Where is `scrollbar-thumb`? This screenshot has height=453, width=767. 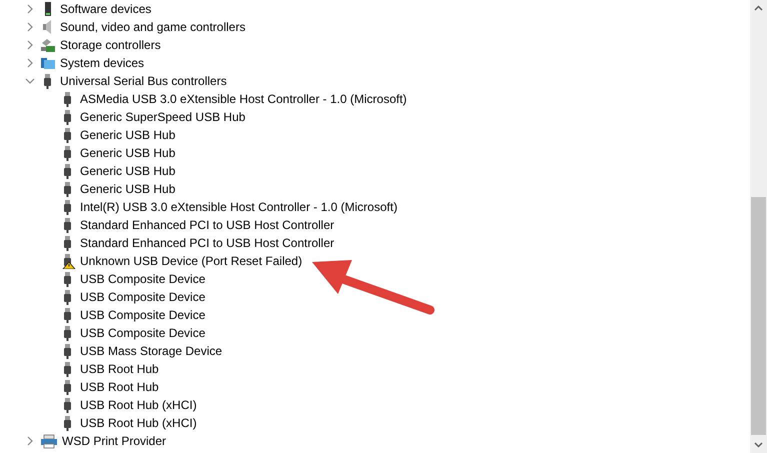
scrollbar-thumb is located at coordinates (758, 316).